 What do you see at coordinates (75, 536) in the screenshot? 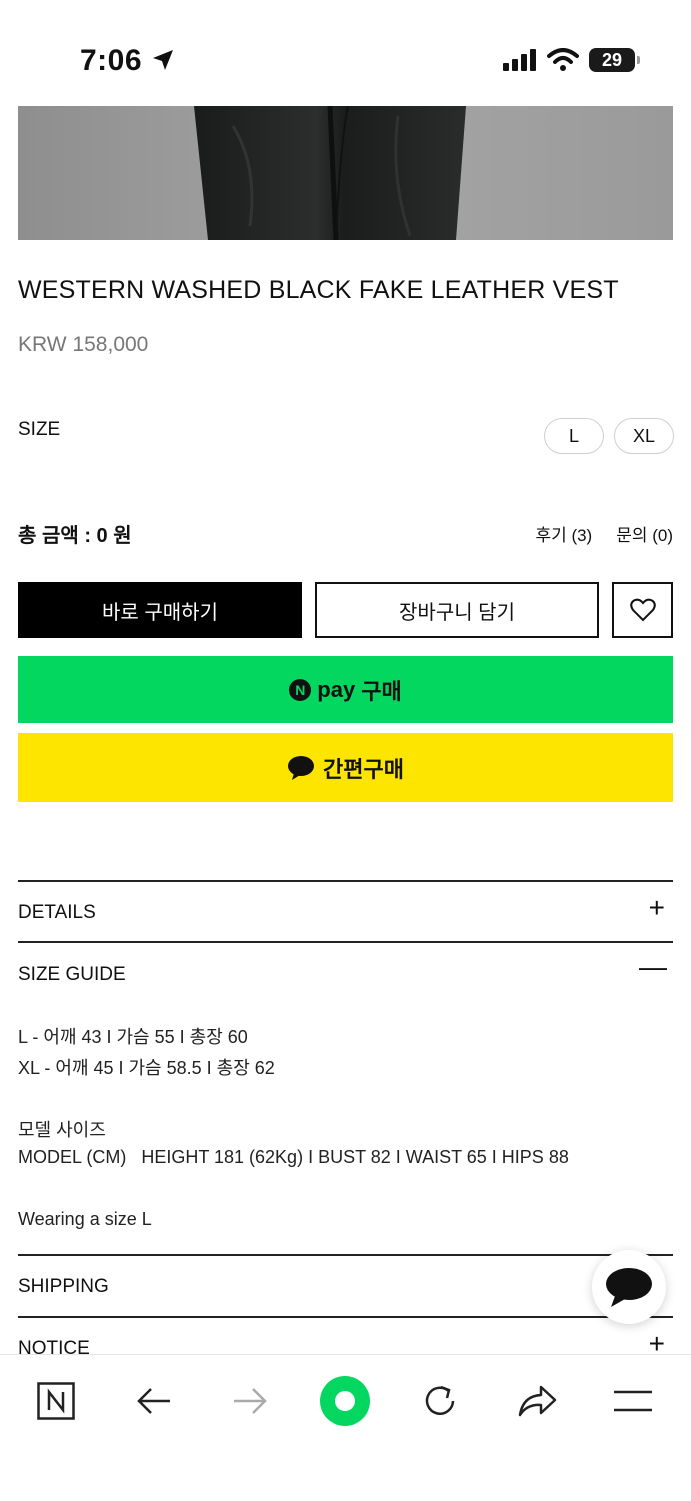
I see `total-amount: 총 금액 : 0 원` at bounding box center [75, 536].